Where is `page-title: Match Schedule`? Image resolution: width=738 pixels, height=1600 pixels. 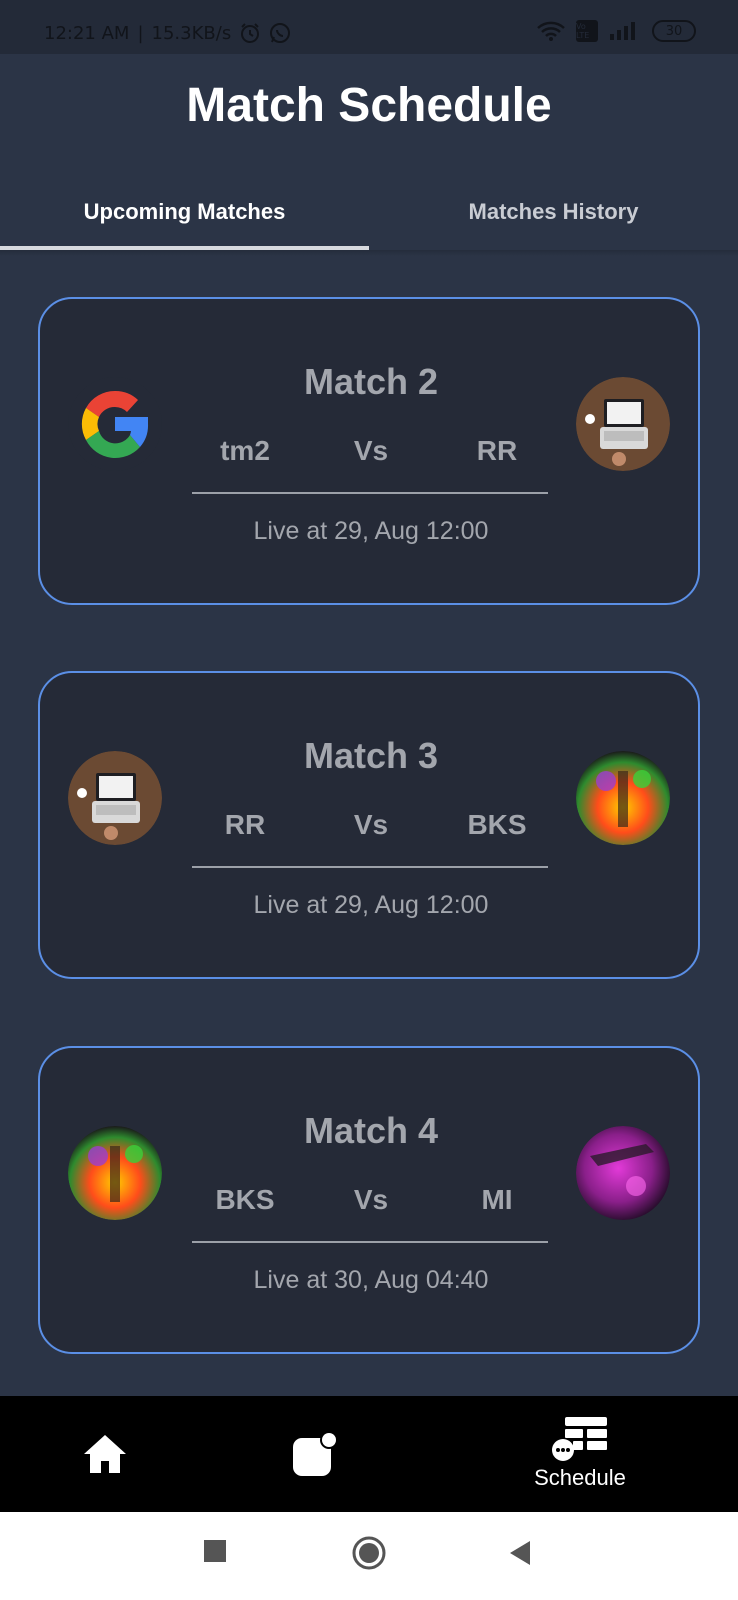
page-title: Match Schedule is located at coordinates (369, 105).